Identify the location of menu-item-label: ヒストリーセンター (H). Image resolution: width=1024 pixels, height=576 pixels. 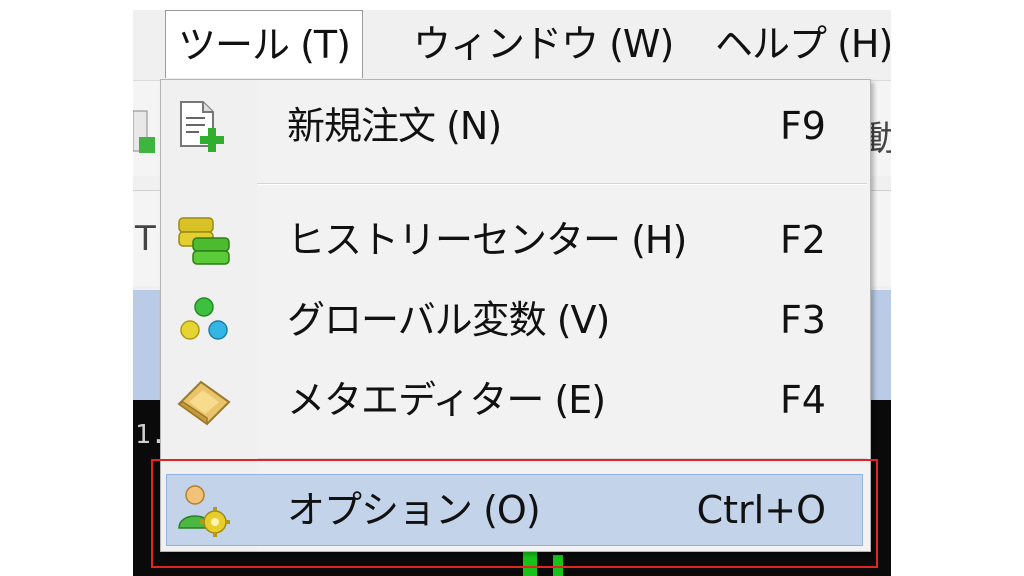
(487, 240).